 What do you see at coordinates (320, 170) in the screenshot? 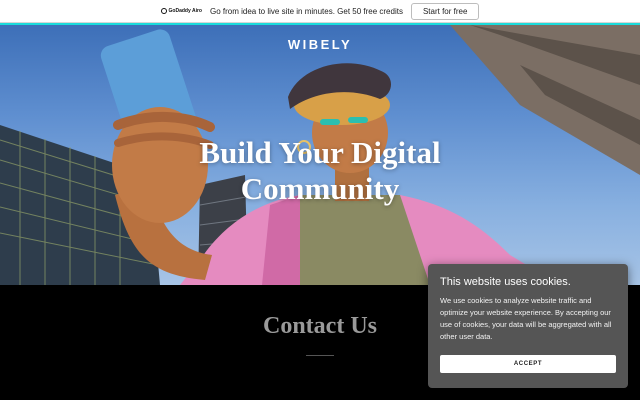
I see `hero-title: Build Your Digital Community` at bounding box center [320, 170].